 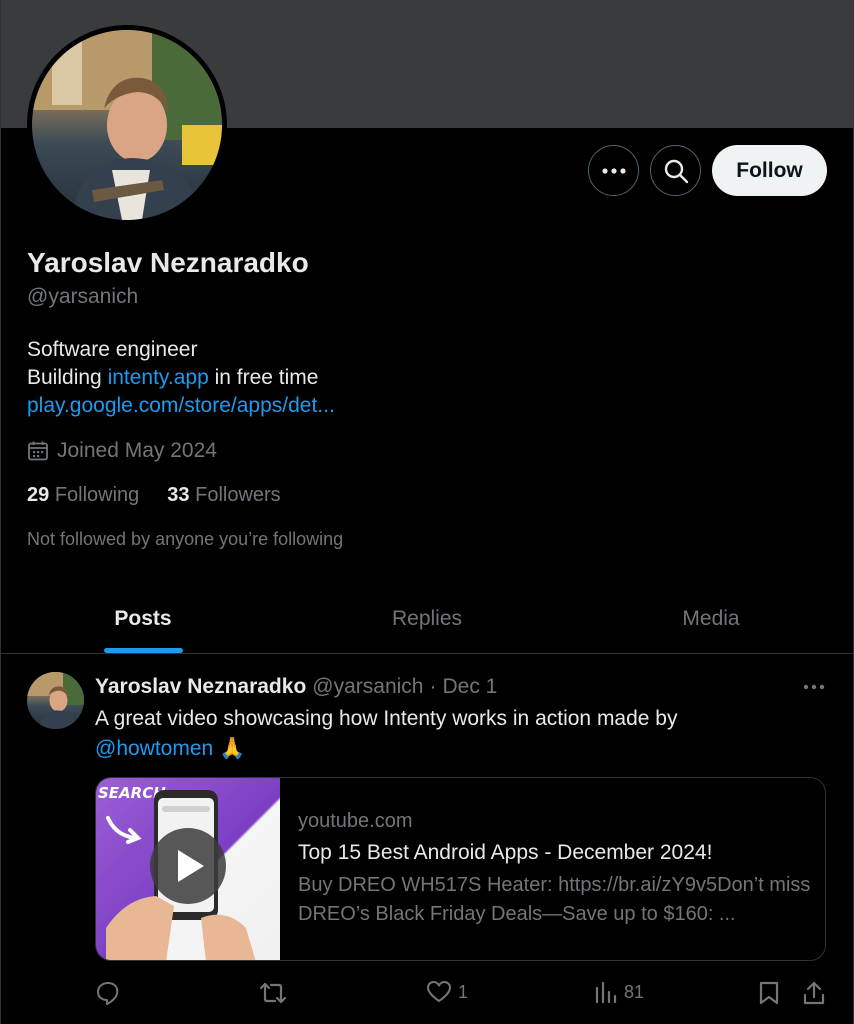 I want to click on tab-posts: Posts, so click(x=143, y=619).